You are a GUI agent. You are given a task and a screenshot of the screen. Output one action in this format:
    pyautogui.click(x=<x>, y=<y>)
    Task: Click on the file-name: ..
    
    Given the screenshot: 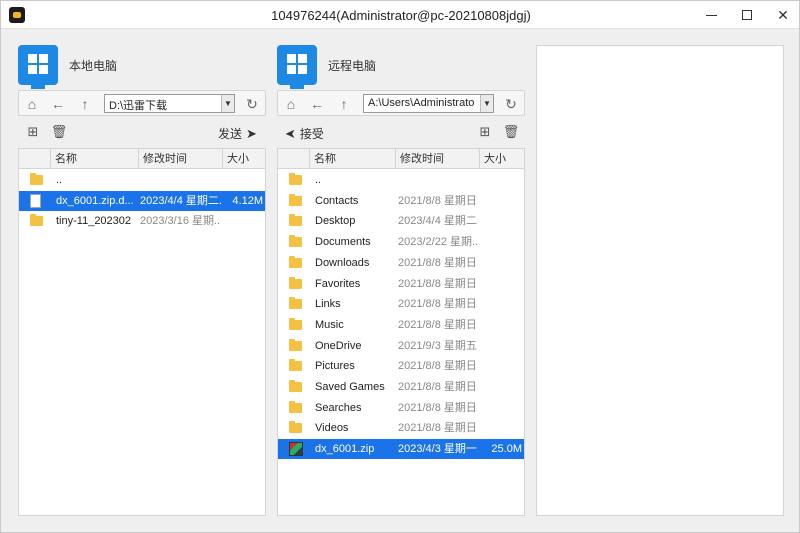 What is the action you would take?
    pyautogui.click(x=59, y=180)
    